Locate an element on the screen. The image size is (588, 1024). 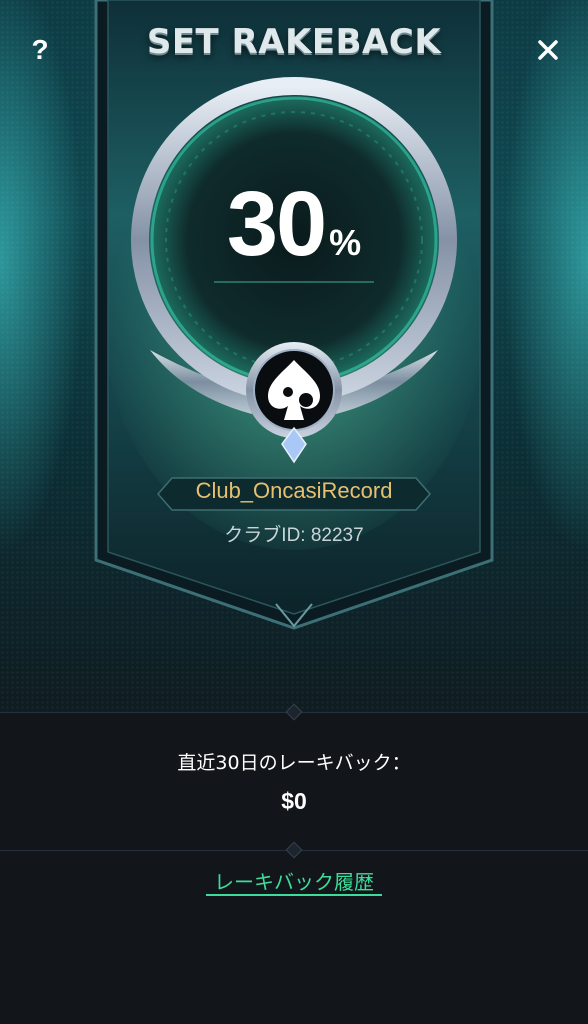
divider-ornament is located at coordinates (294, 850).